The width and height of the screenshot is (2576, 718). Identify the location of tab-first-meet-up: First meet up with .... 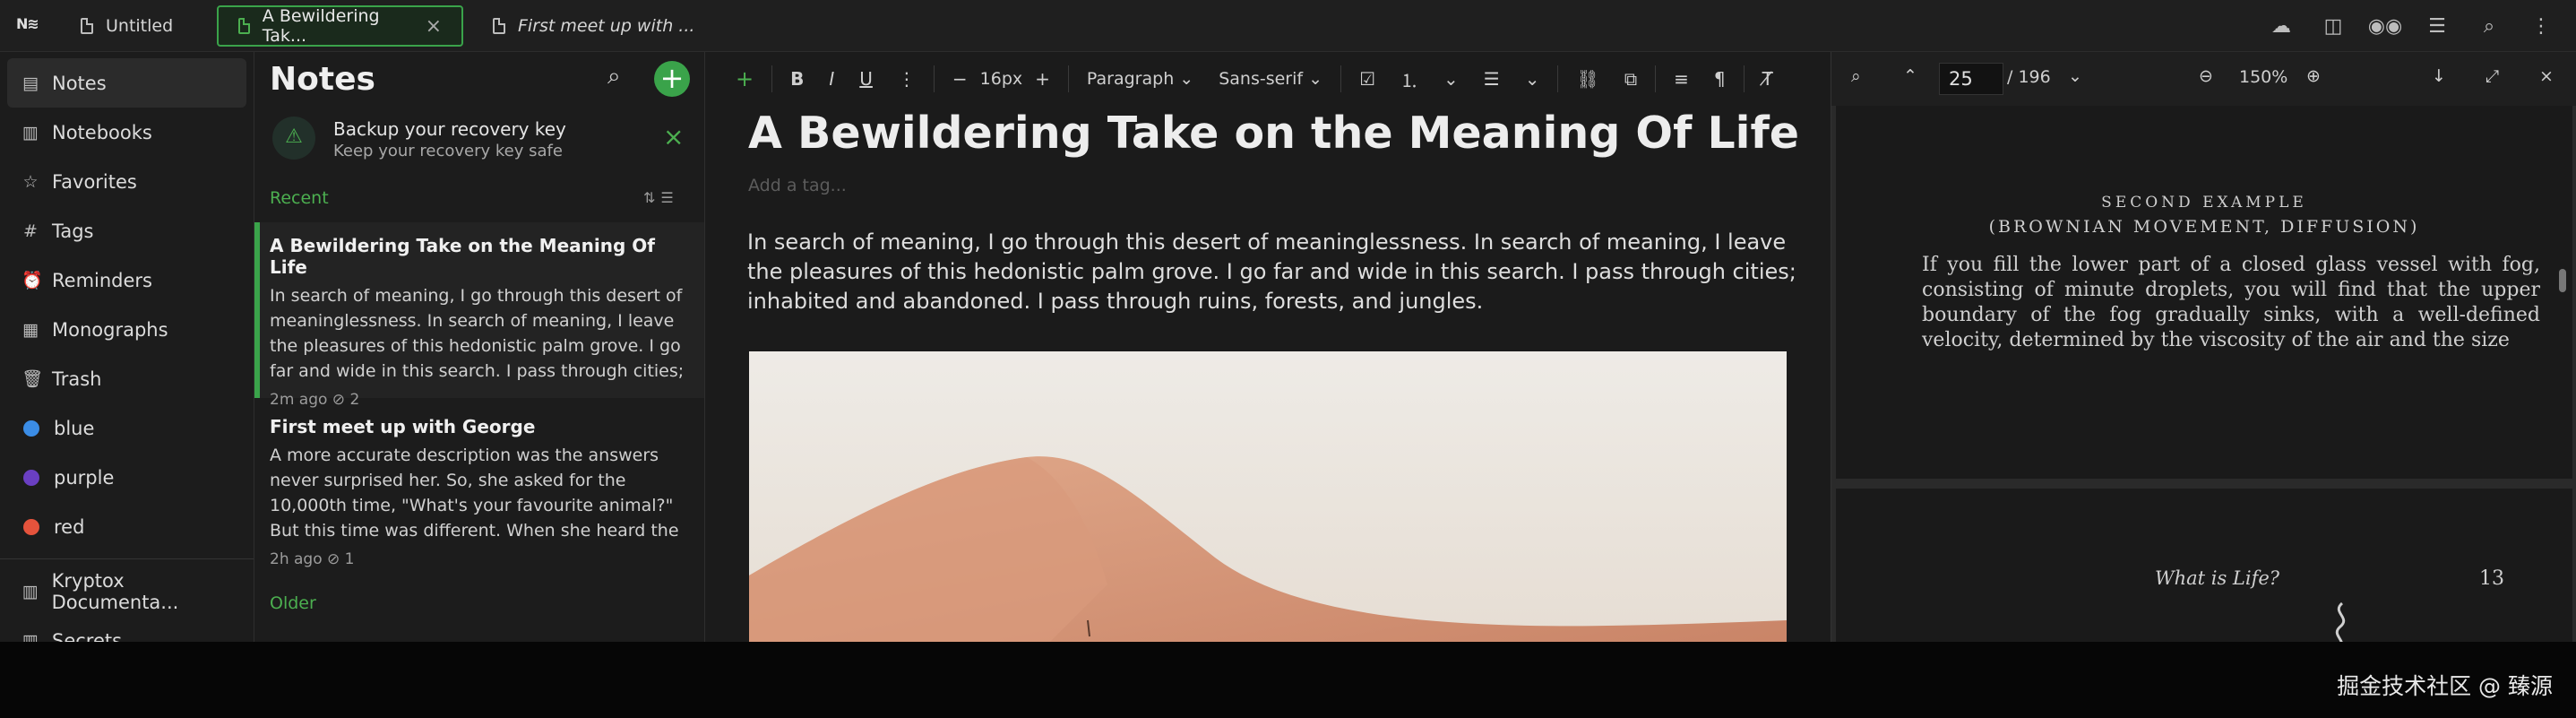
(593, 26).